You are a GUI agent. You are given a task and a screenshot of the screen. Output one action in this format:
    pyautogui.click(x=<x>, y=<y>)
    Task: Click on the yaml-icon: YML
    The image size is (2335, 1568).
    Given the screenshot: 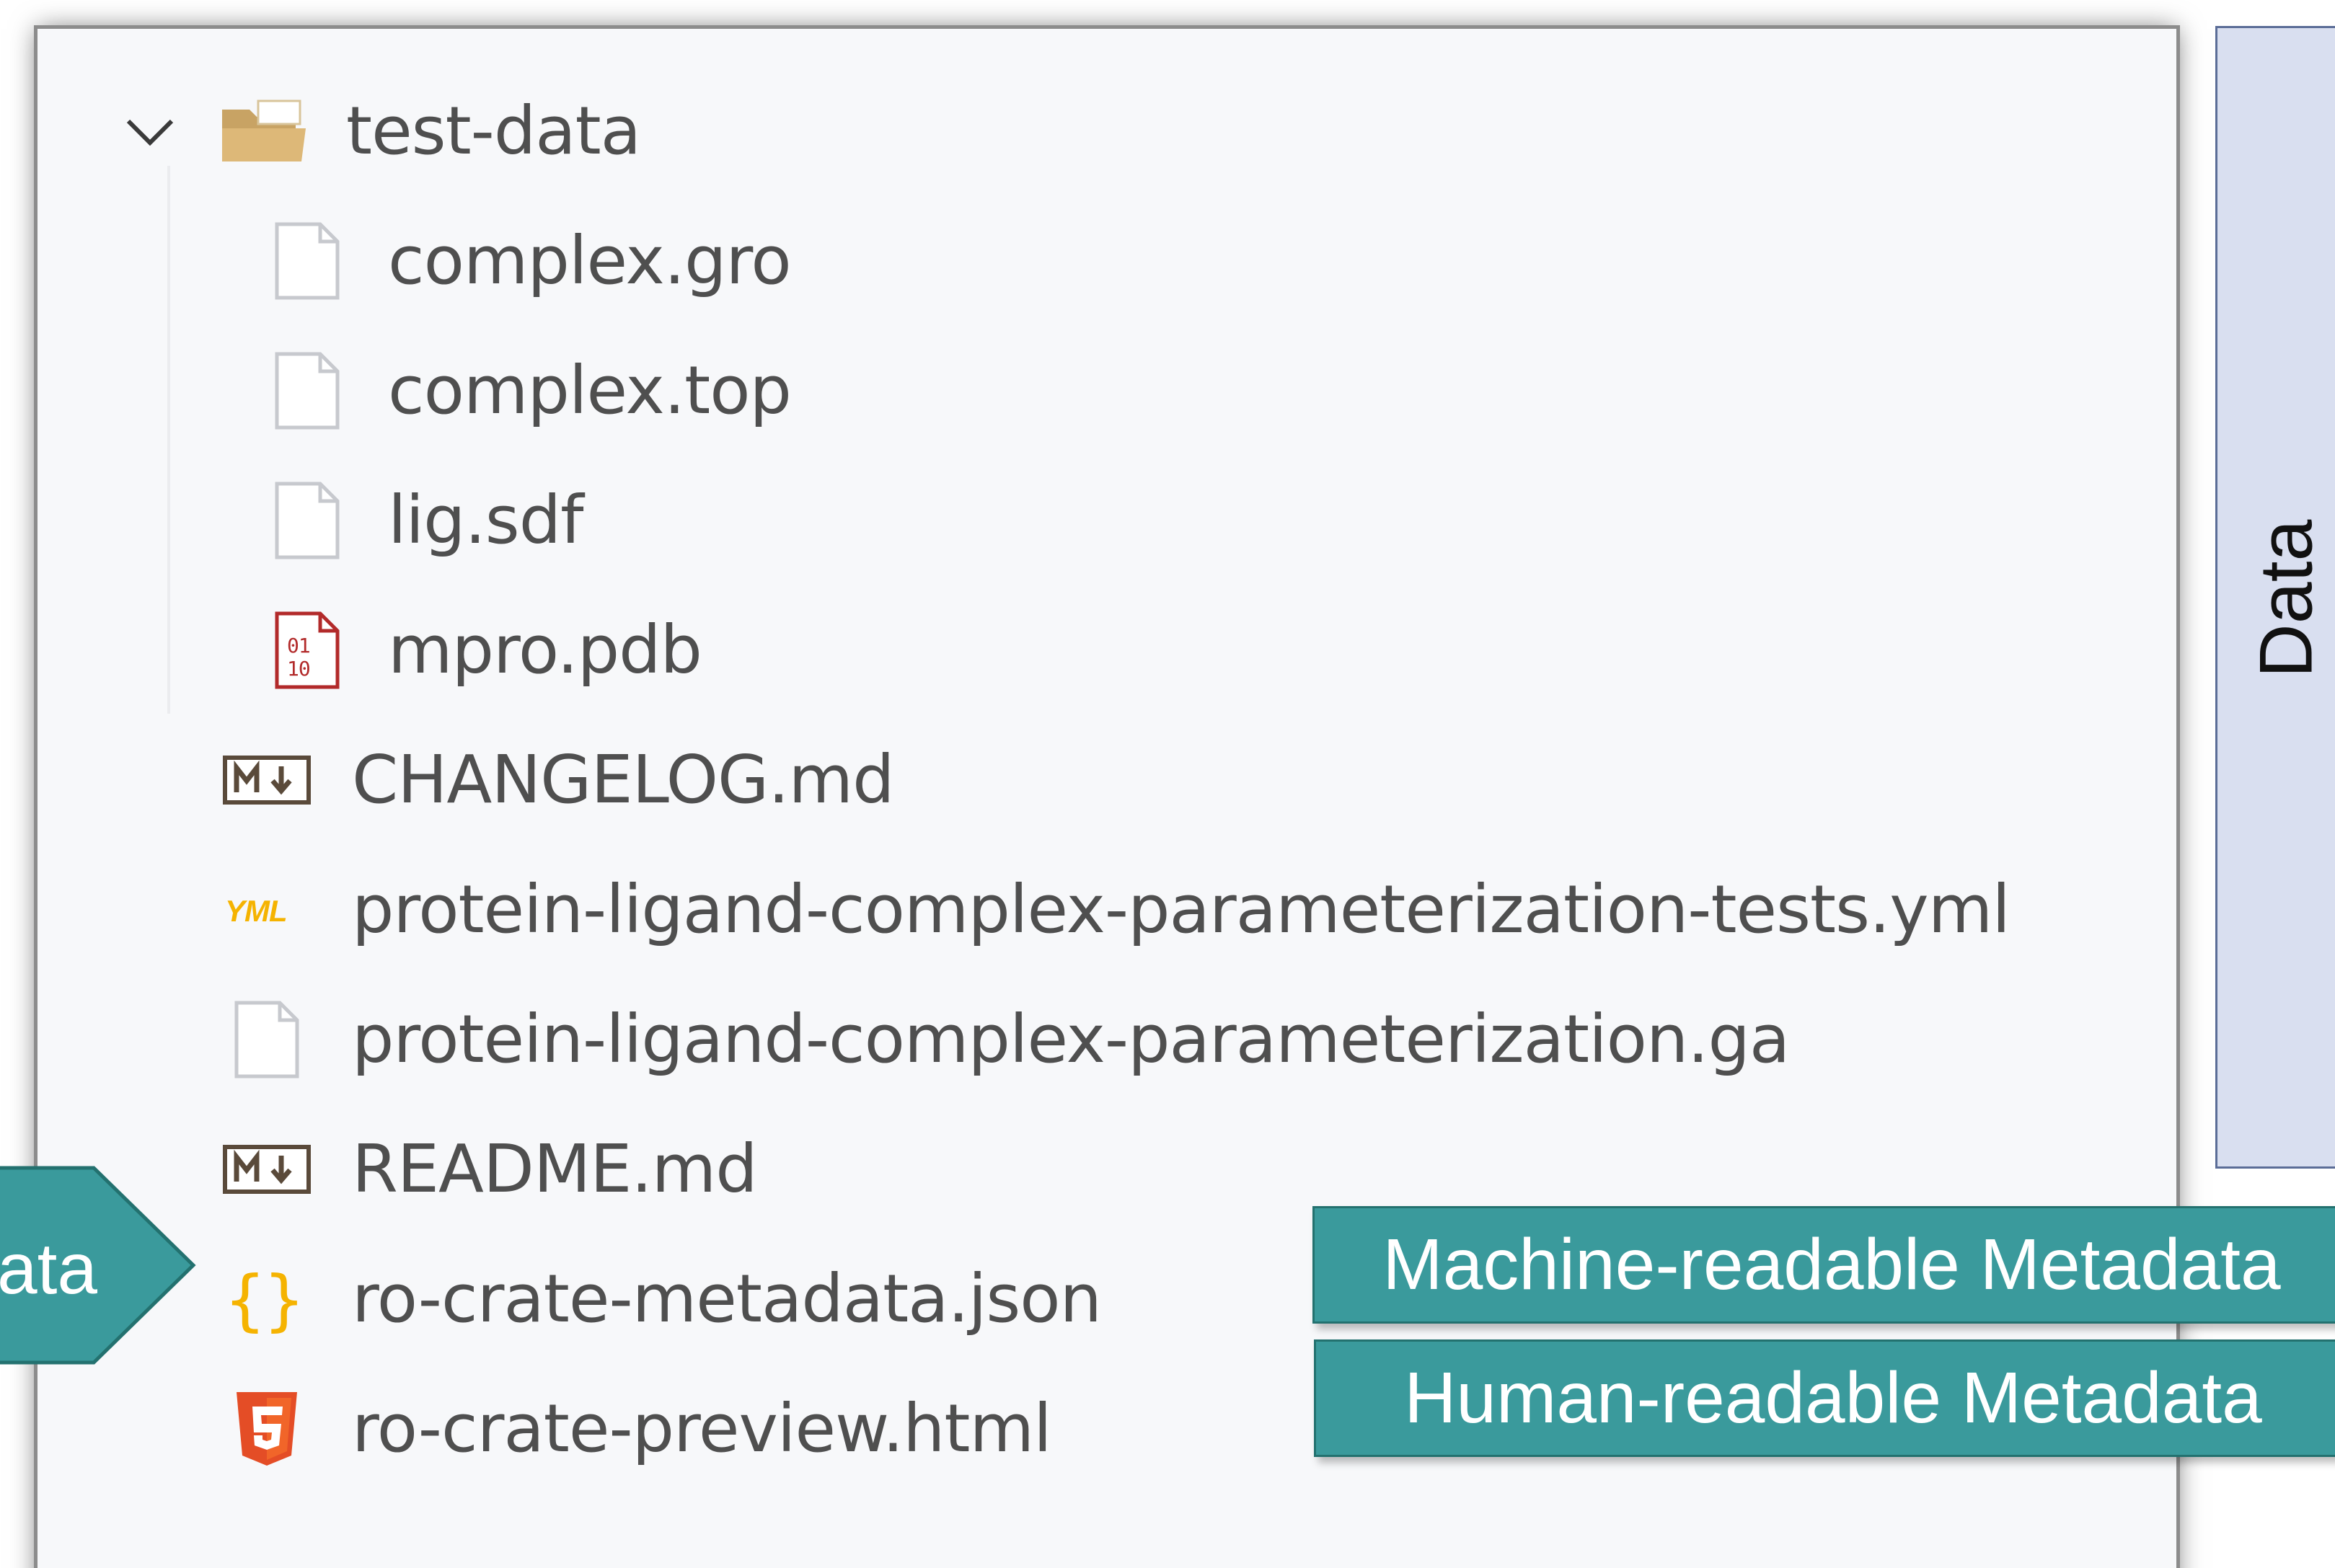 What is the action you would take?
    pyautogui.click(x=267, y=909)
    